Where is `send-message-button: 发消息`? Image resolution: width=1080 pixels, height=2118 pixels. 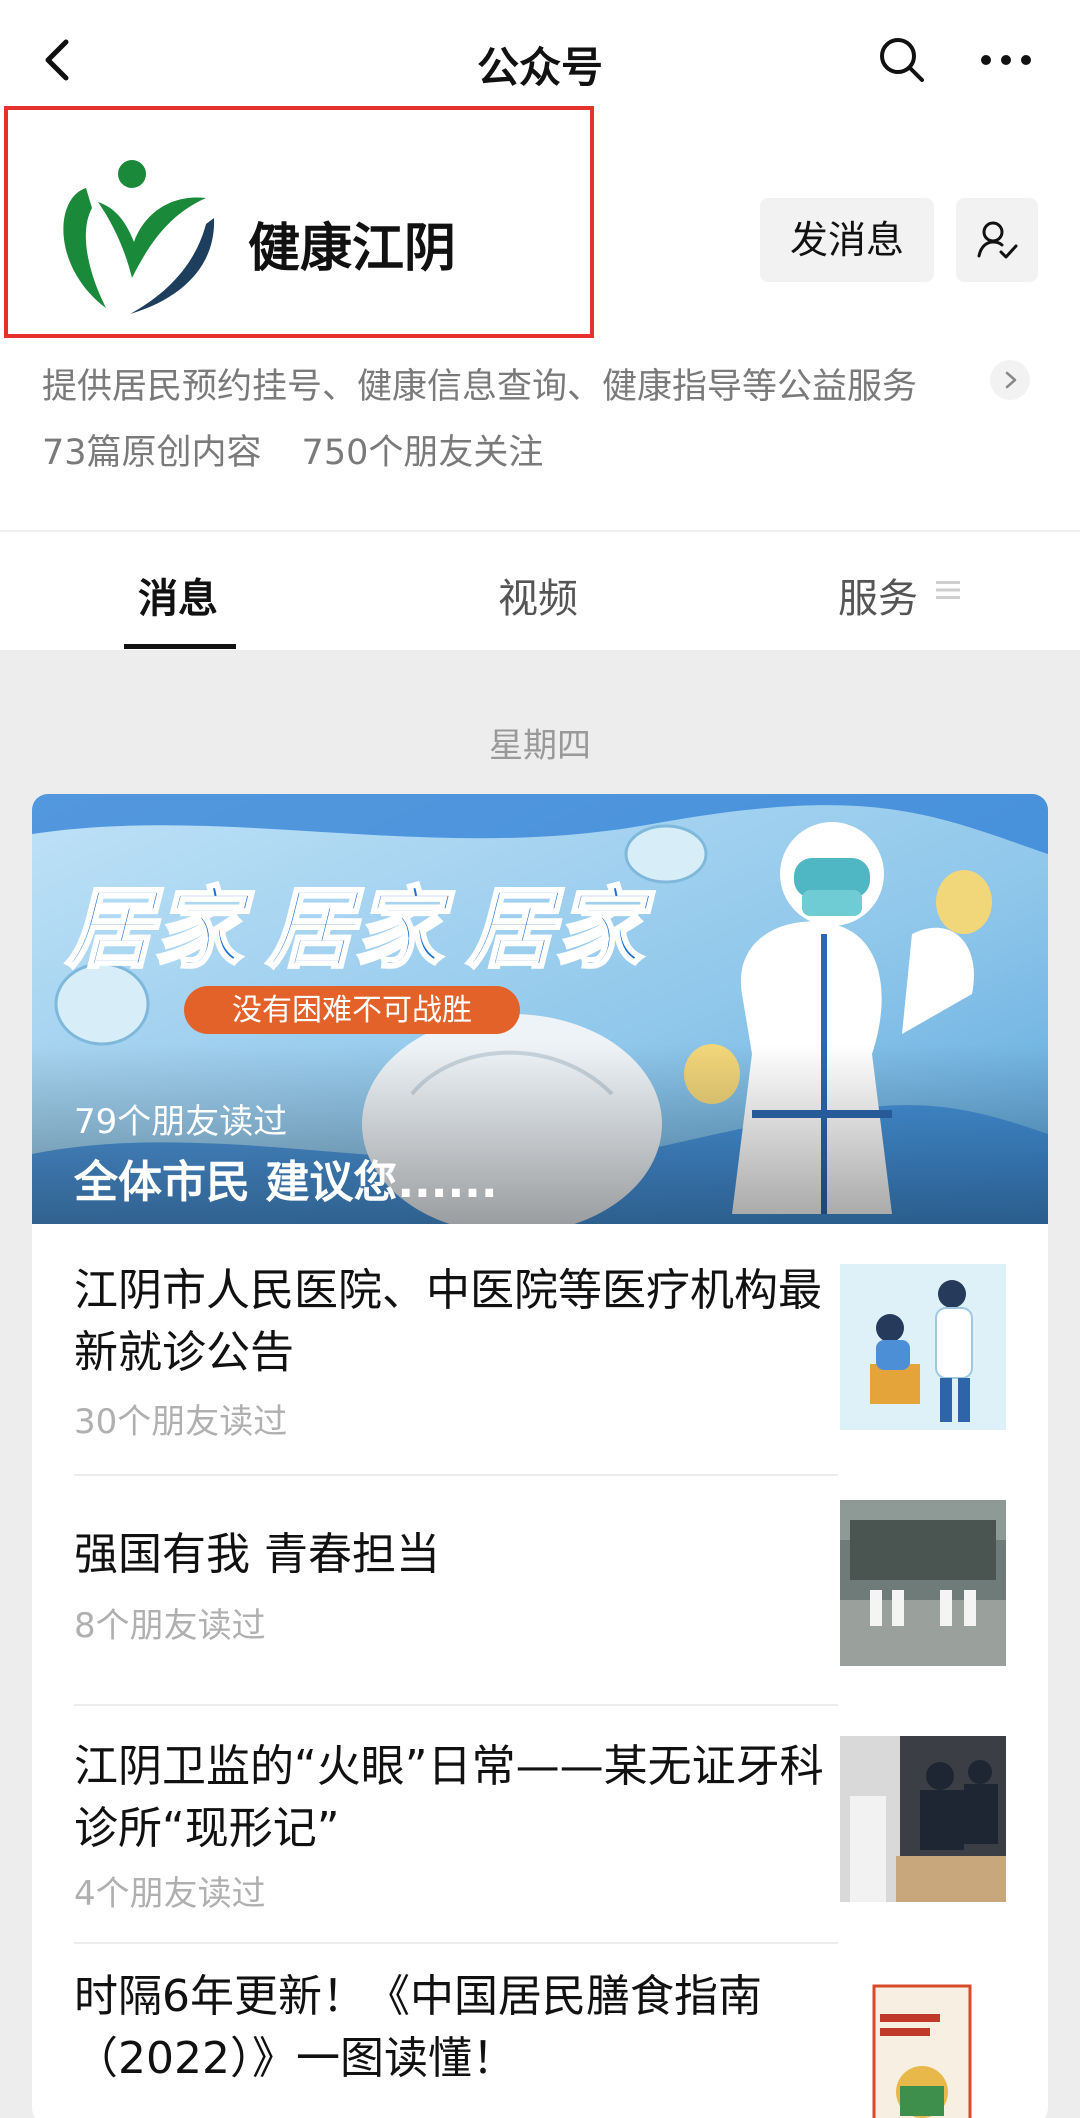
send-message-button: 发消息 is located at coordinates (847, 240).